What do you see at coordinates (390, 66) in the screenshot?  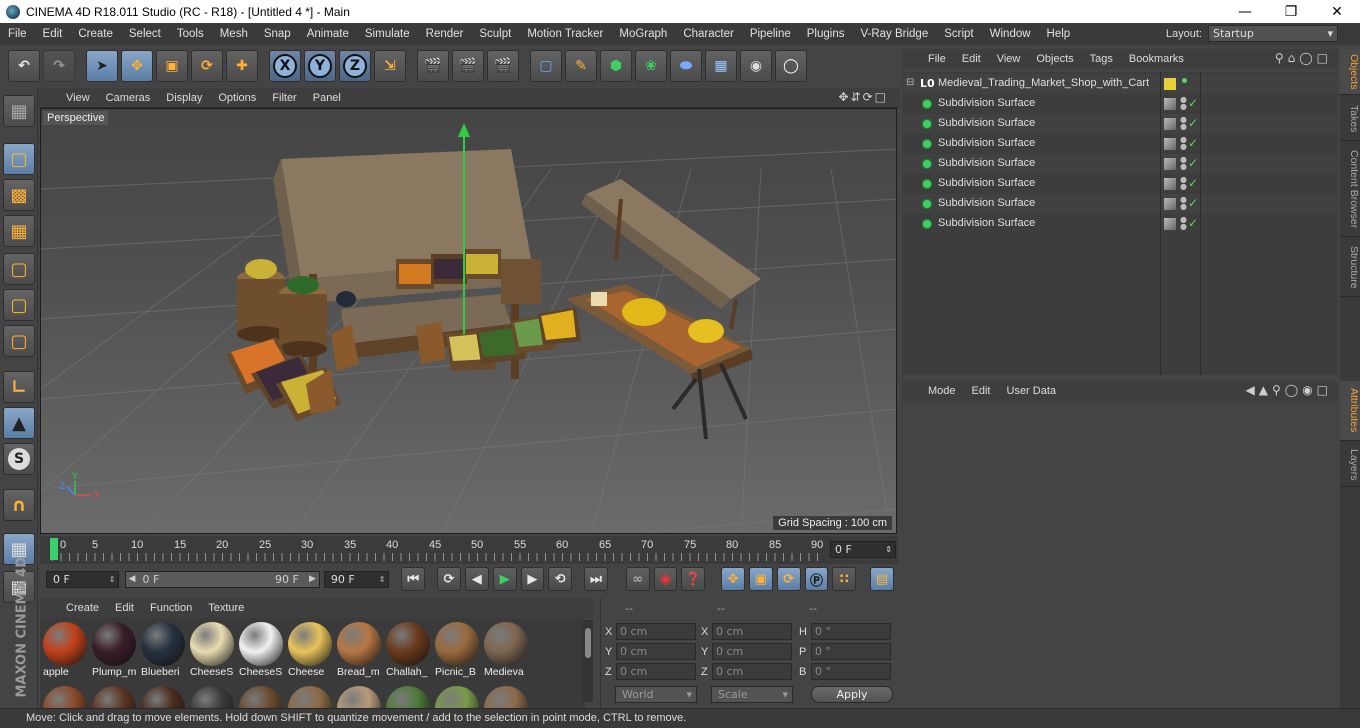 I see `coordinate-system-icon: ⇲` at bounding box center [390, 66].